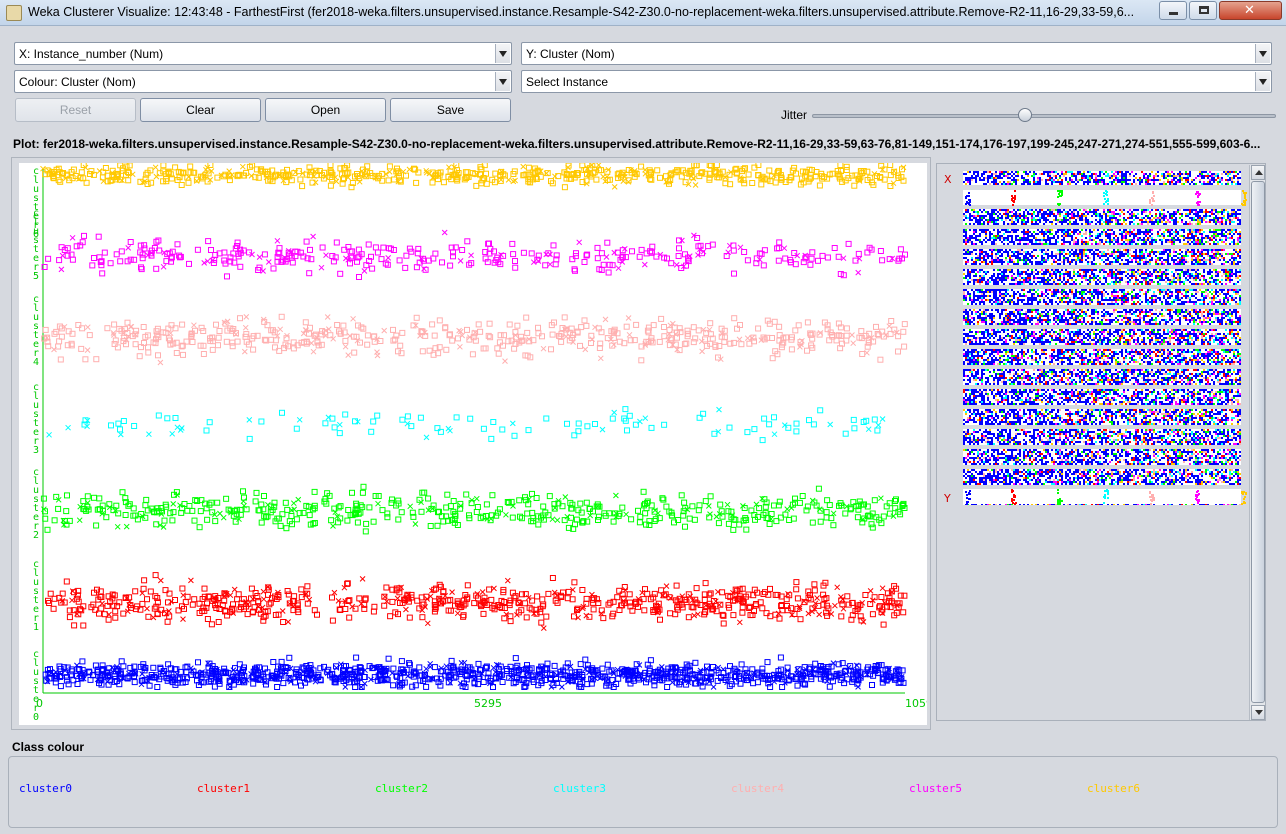 Image resolution: width=1286 pixels, height=834 pixels. What do you see at coordinates (1173, 10) in the screenshot?
I see `minimize-button` at bounding box center [1173, 10].